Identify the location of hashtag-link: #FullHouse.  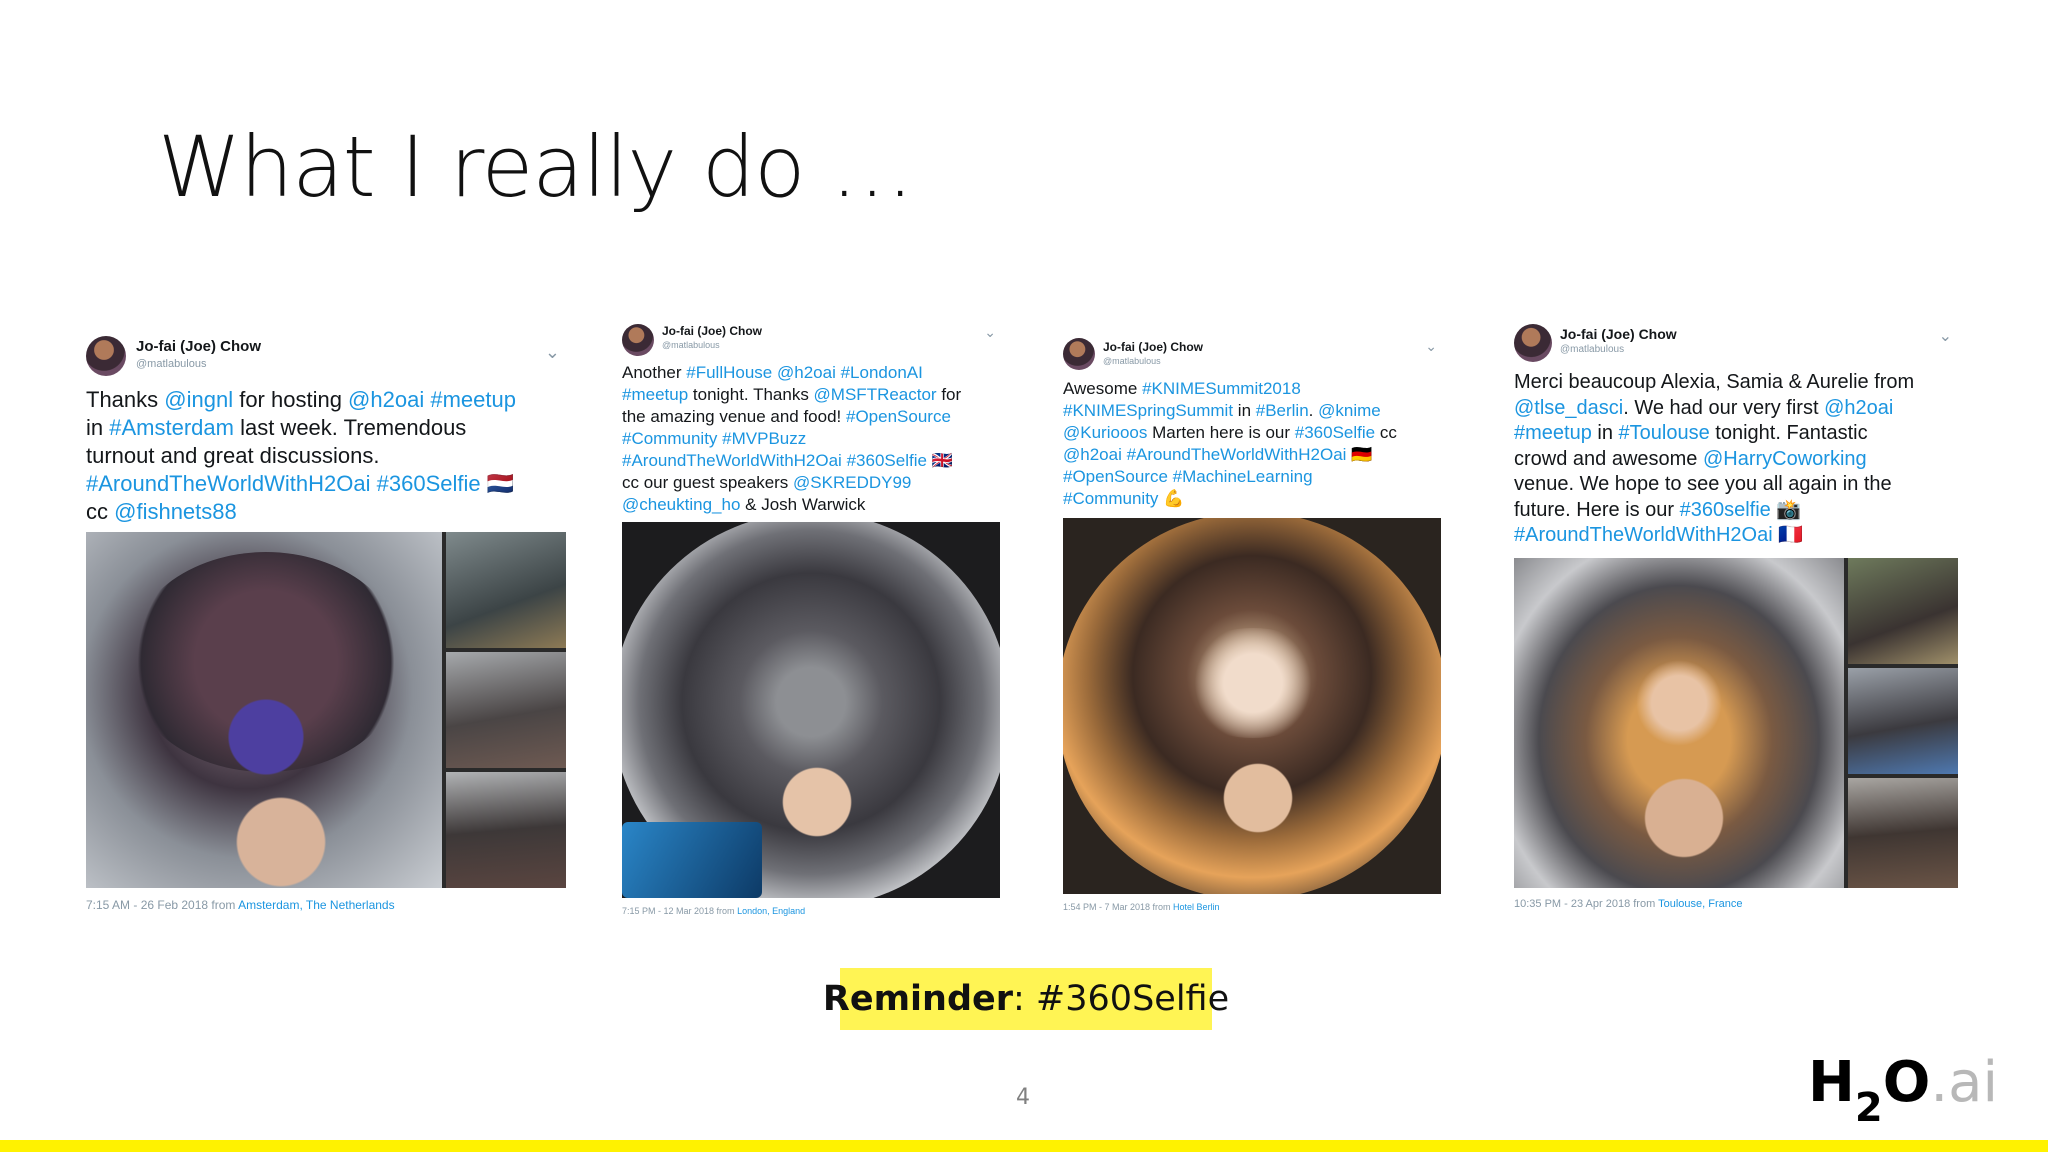
(729, 372).